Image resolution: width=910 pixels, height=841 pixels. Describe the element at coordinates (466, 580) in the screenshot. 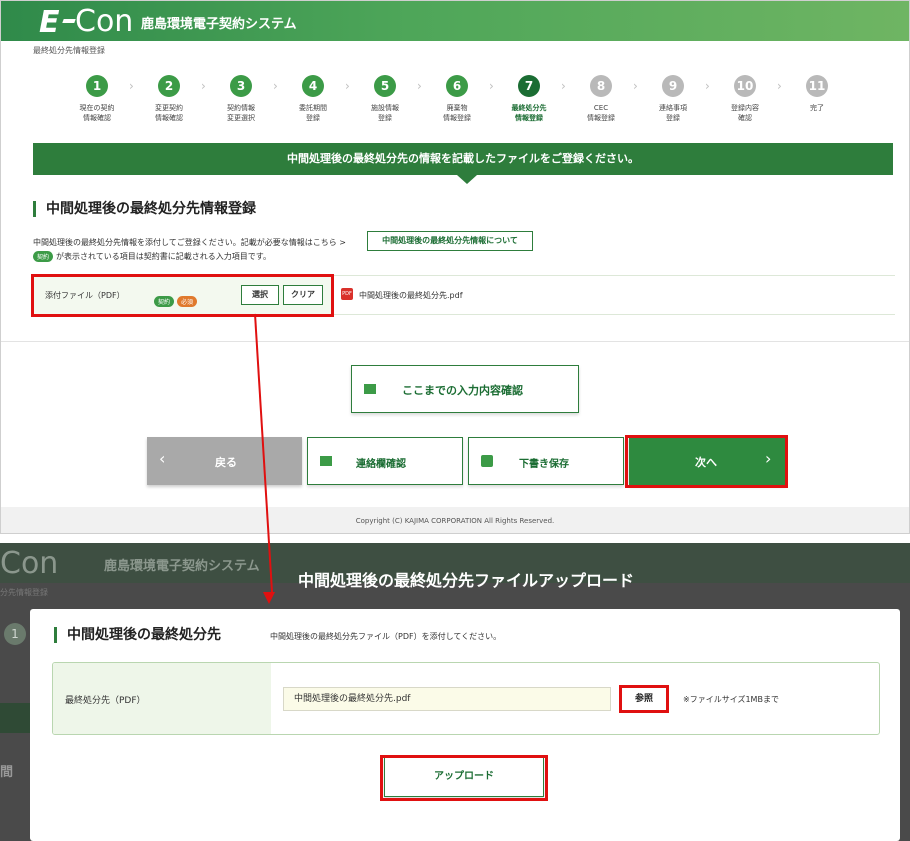

I see `modal-title: 中間処理後の最終処分先ファイルアップロード` at that location.